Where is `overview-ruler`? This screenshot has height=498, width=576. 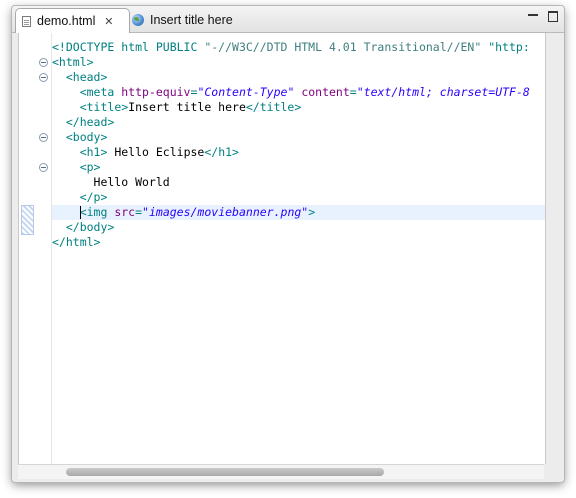
overview-ruler is located at coordinates (27, 248).